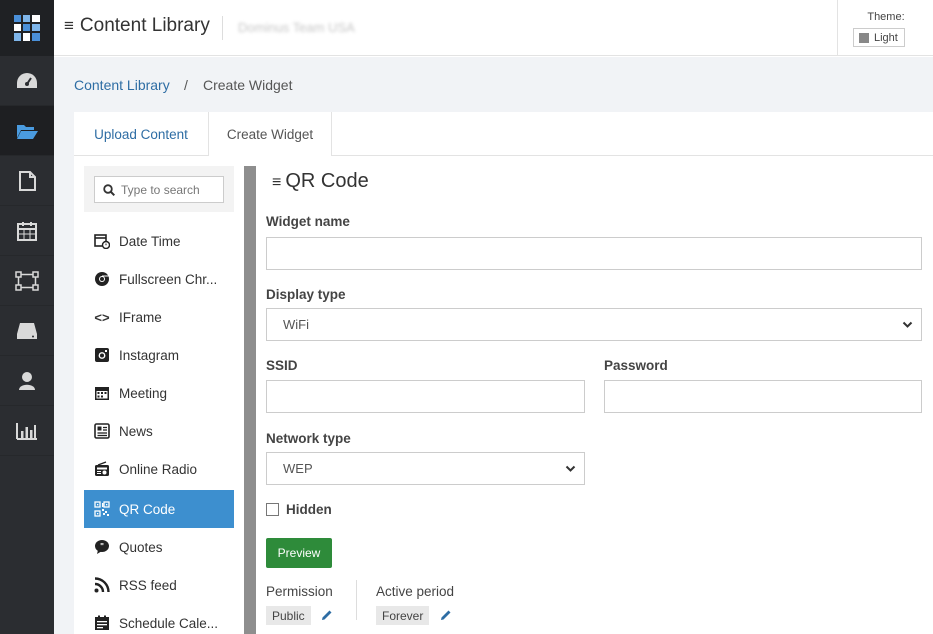 This screenshot has width=933, height=634. I want to click on display-type-value: WiFi, so click(296, 324).